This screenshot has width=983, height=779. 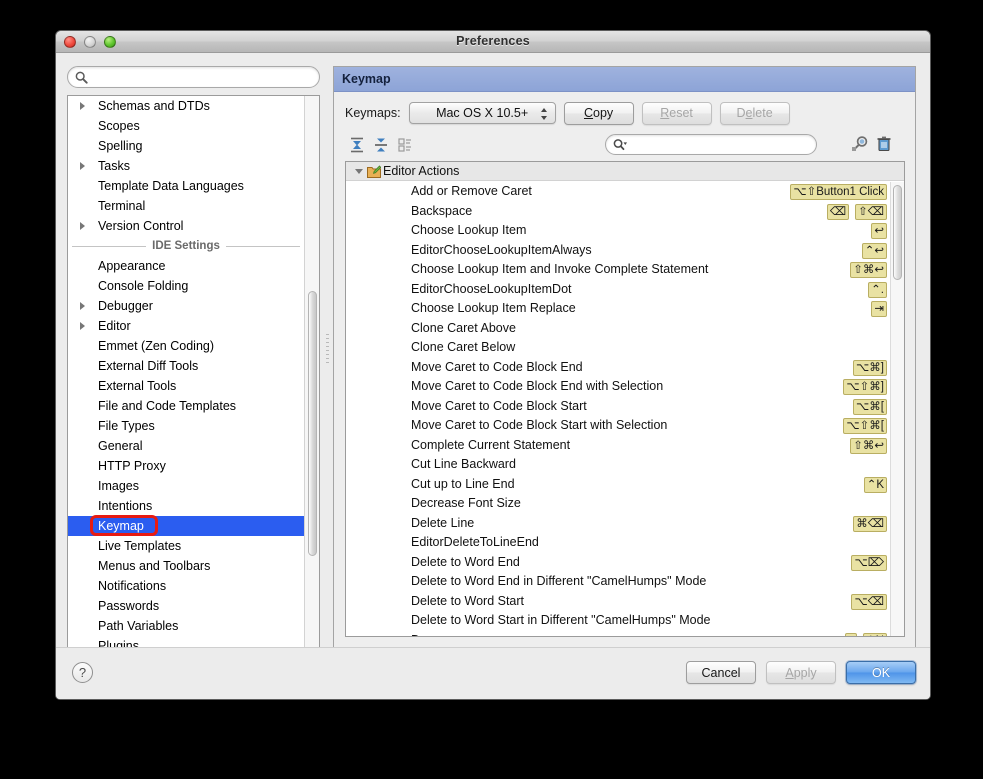 What do you see at coordinates (625, 171) in the screenshot?
I see `actions-group-row: Editor Actions` at bounding box center [625, 171].